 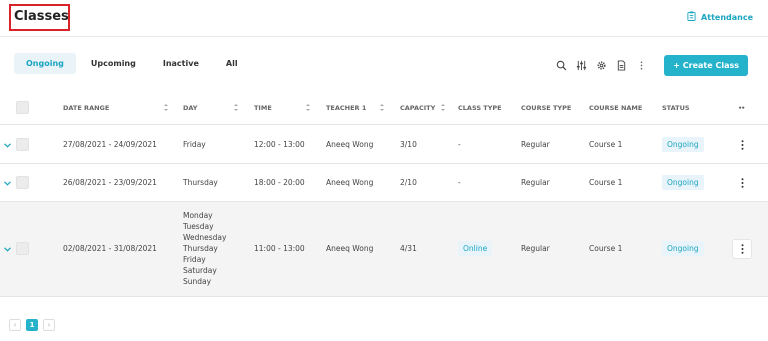 I want to click on page-button-current: 1, so click(x=32, y=325).